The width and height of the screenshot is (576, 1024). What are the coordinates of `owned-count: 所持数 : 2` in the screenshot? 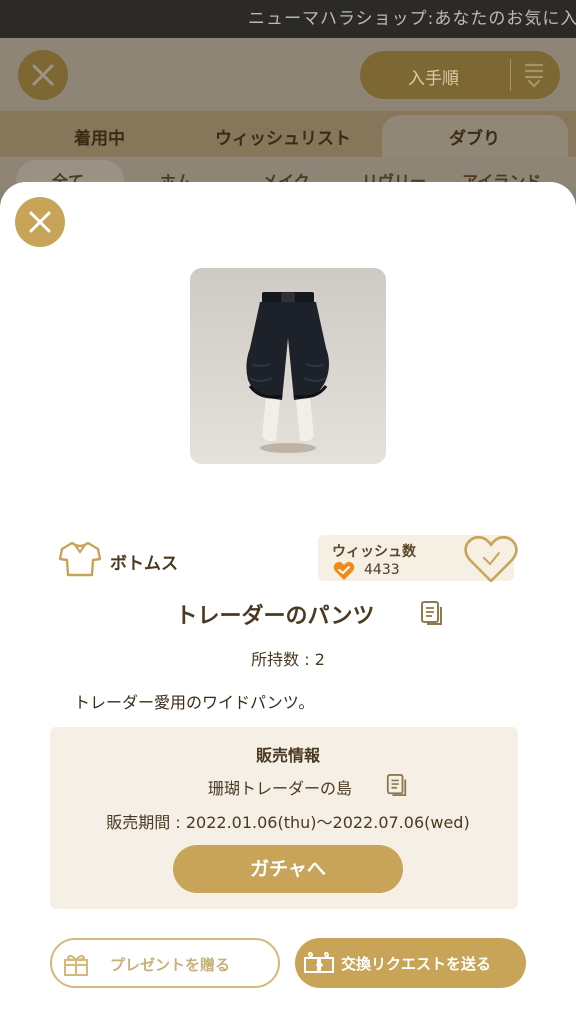 It's located at (288, 659).